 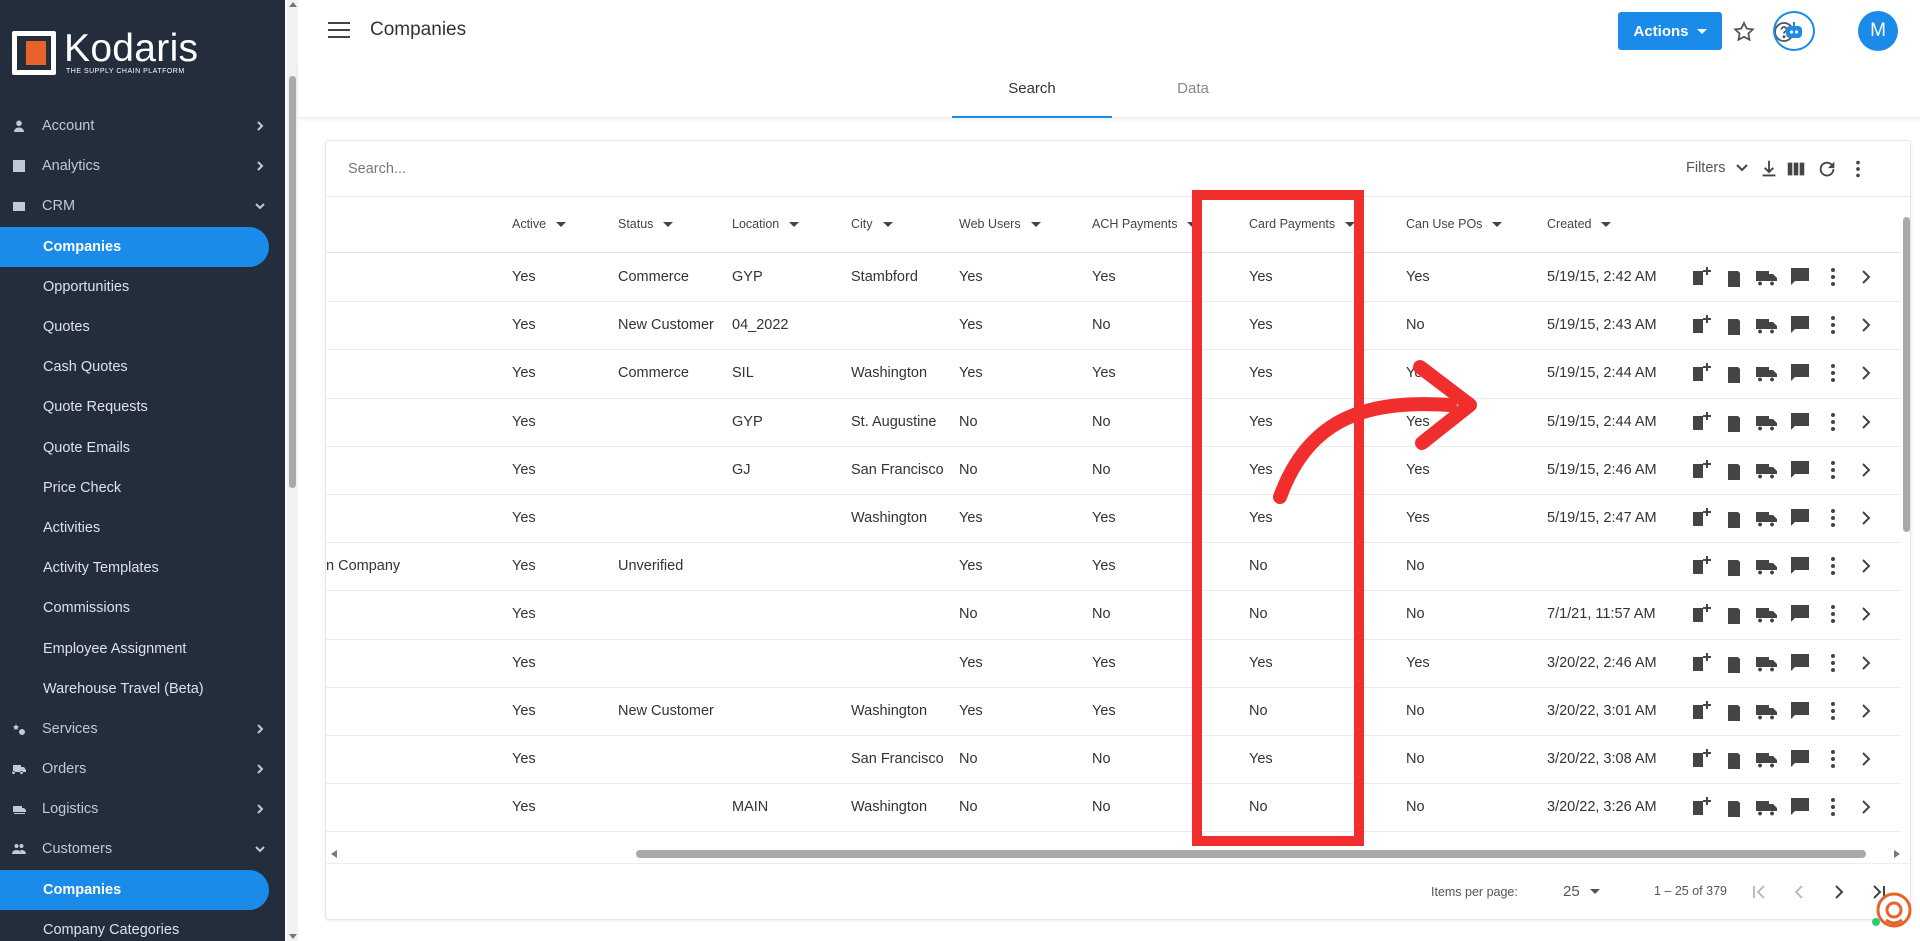 I want to click on sidebar-subitem: Companies, so click(x=134, y=889).